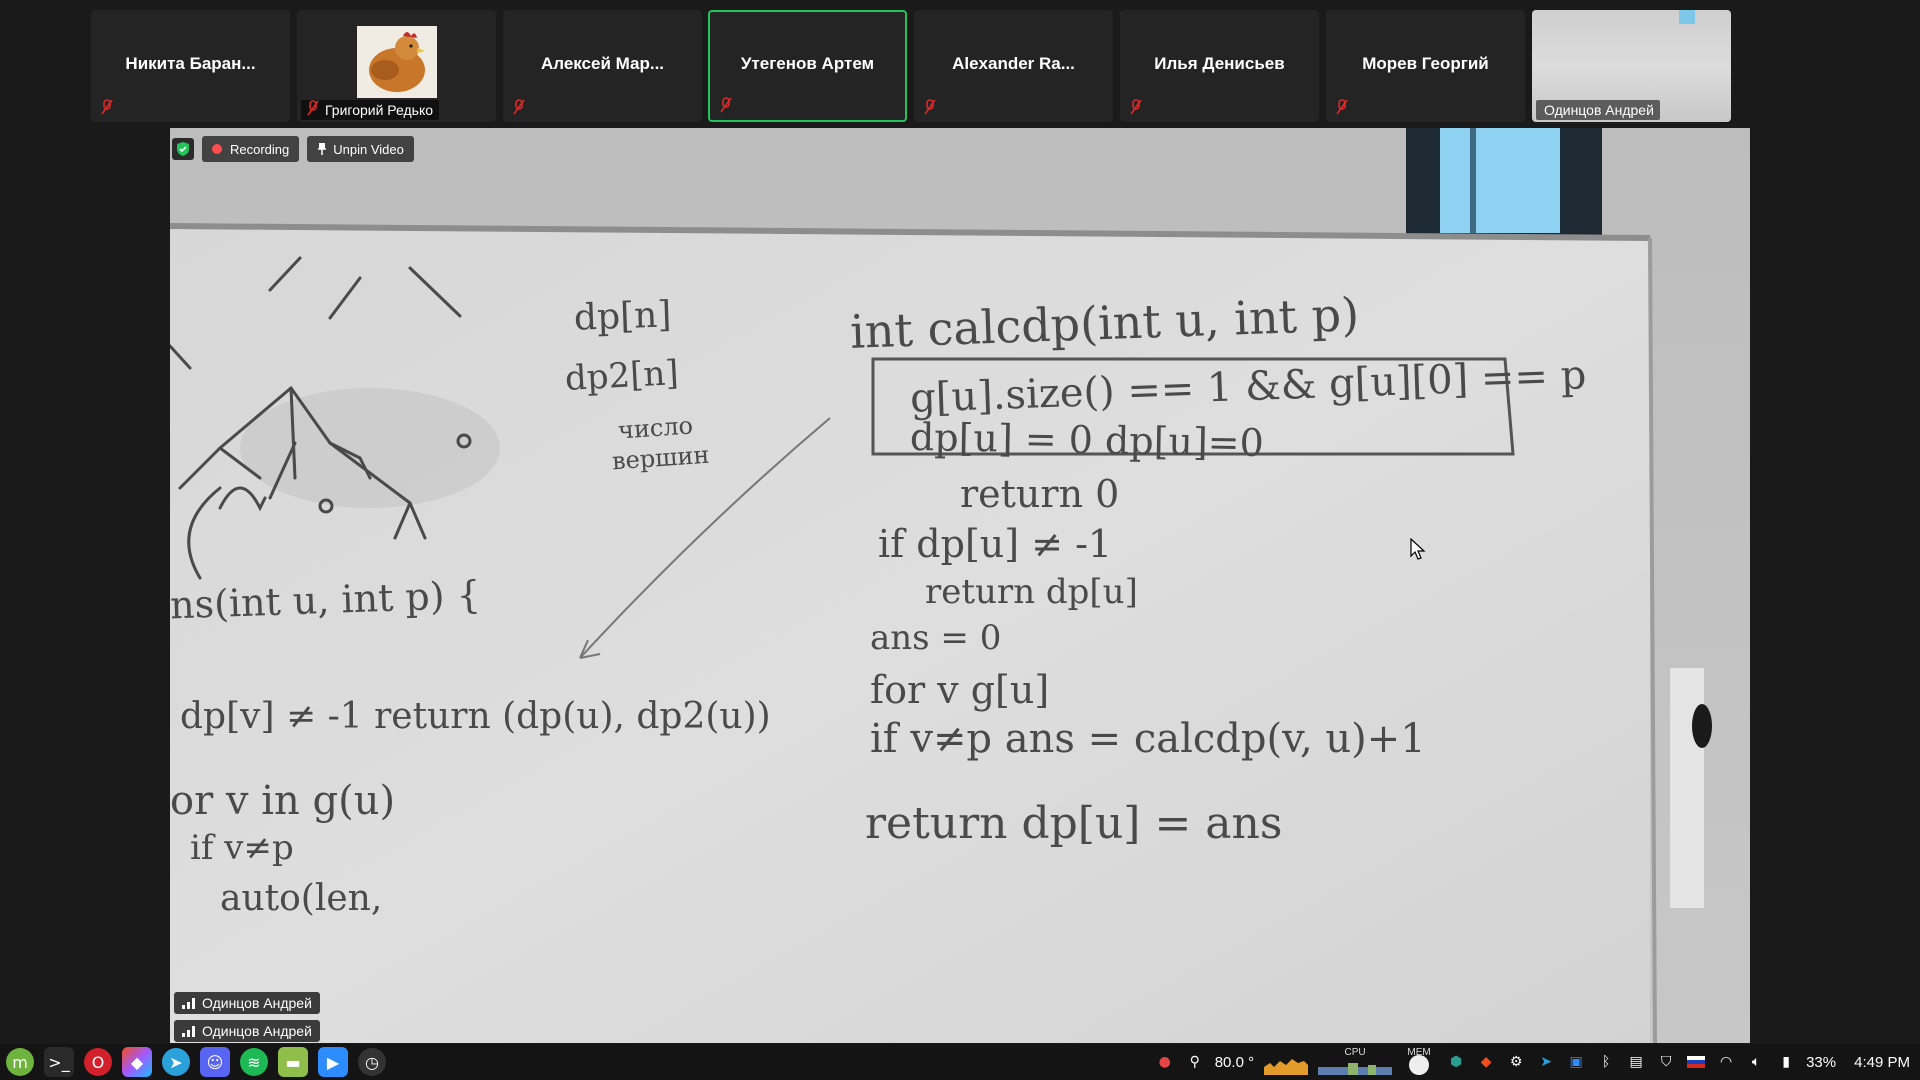 The height and width of the screenshot is (1080, 1920). I want to click on wb-text-line: if v≠p ans = calcdp(v, u)+1, so click(1148, 739).